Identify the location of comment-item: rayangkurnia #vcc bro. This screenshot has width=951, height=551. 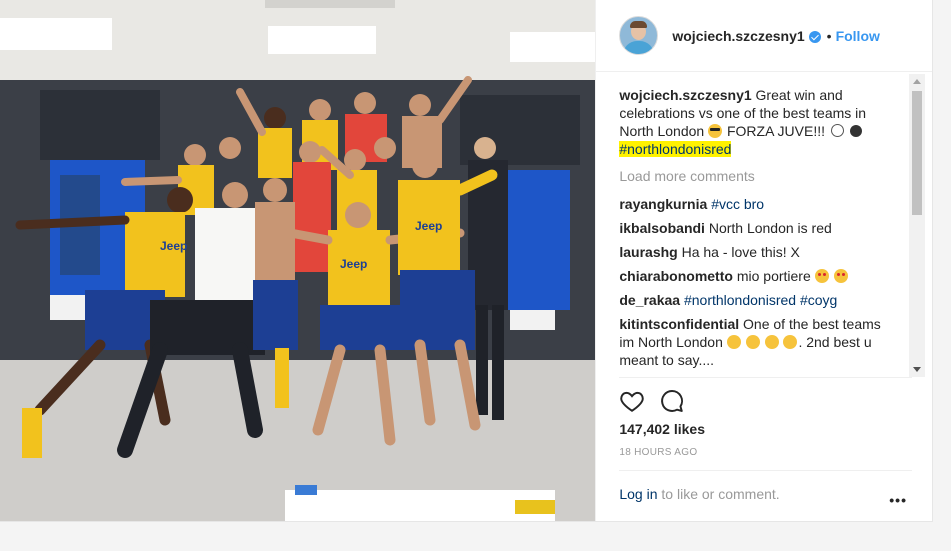
(759, 204).